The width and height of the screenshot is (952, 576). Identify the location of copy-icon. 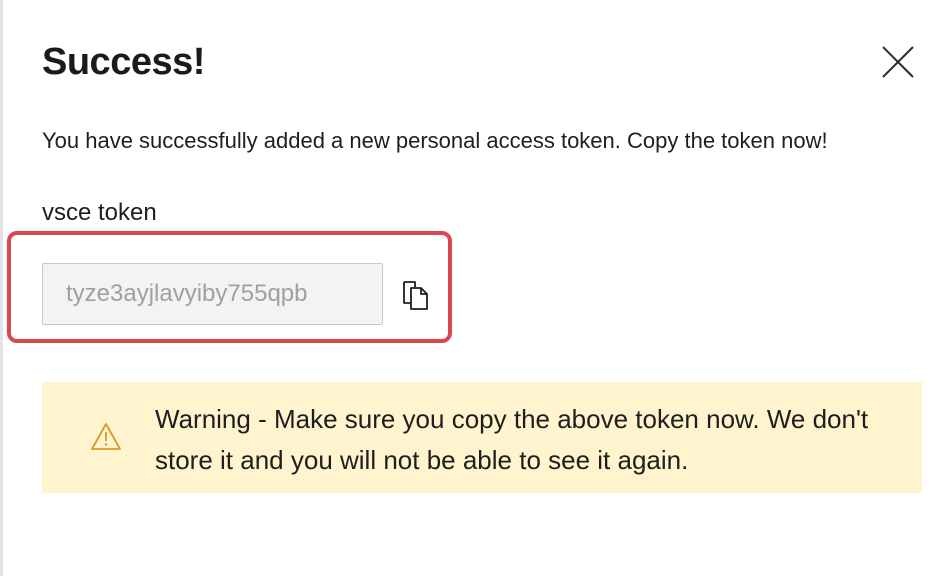
(415, 295).